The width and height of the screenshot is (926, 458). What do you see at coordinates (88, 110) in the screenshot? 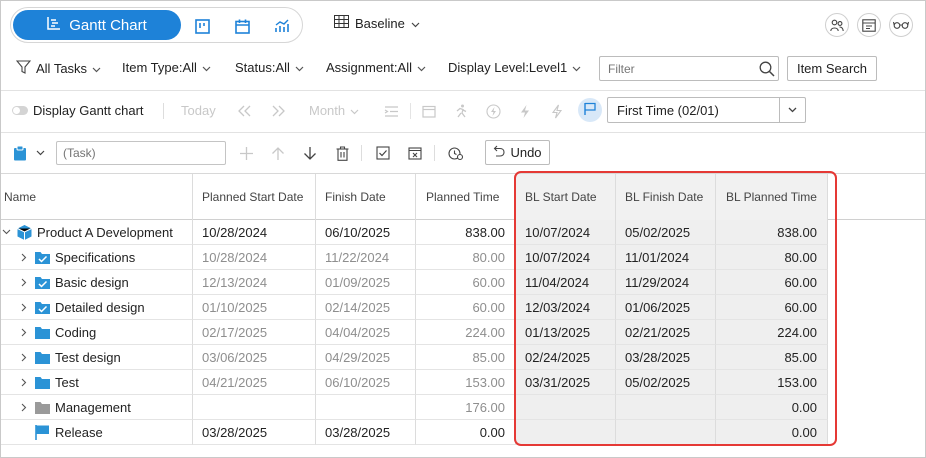
I see `display-gantt-label: Display Gantt chart` at bounding box center [88, 110].